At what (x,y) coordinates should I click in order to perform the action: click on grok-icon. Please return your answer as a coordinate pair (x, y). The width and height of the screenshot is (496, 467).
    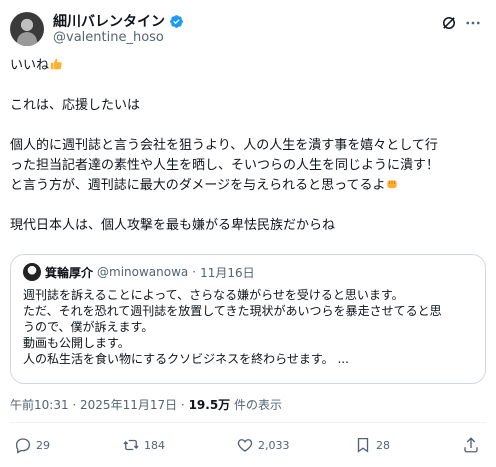
    Looking at the image, I should click on (449, 23).